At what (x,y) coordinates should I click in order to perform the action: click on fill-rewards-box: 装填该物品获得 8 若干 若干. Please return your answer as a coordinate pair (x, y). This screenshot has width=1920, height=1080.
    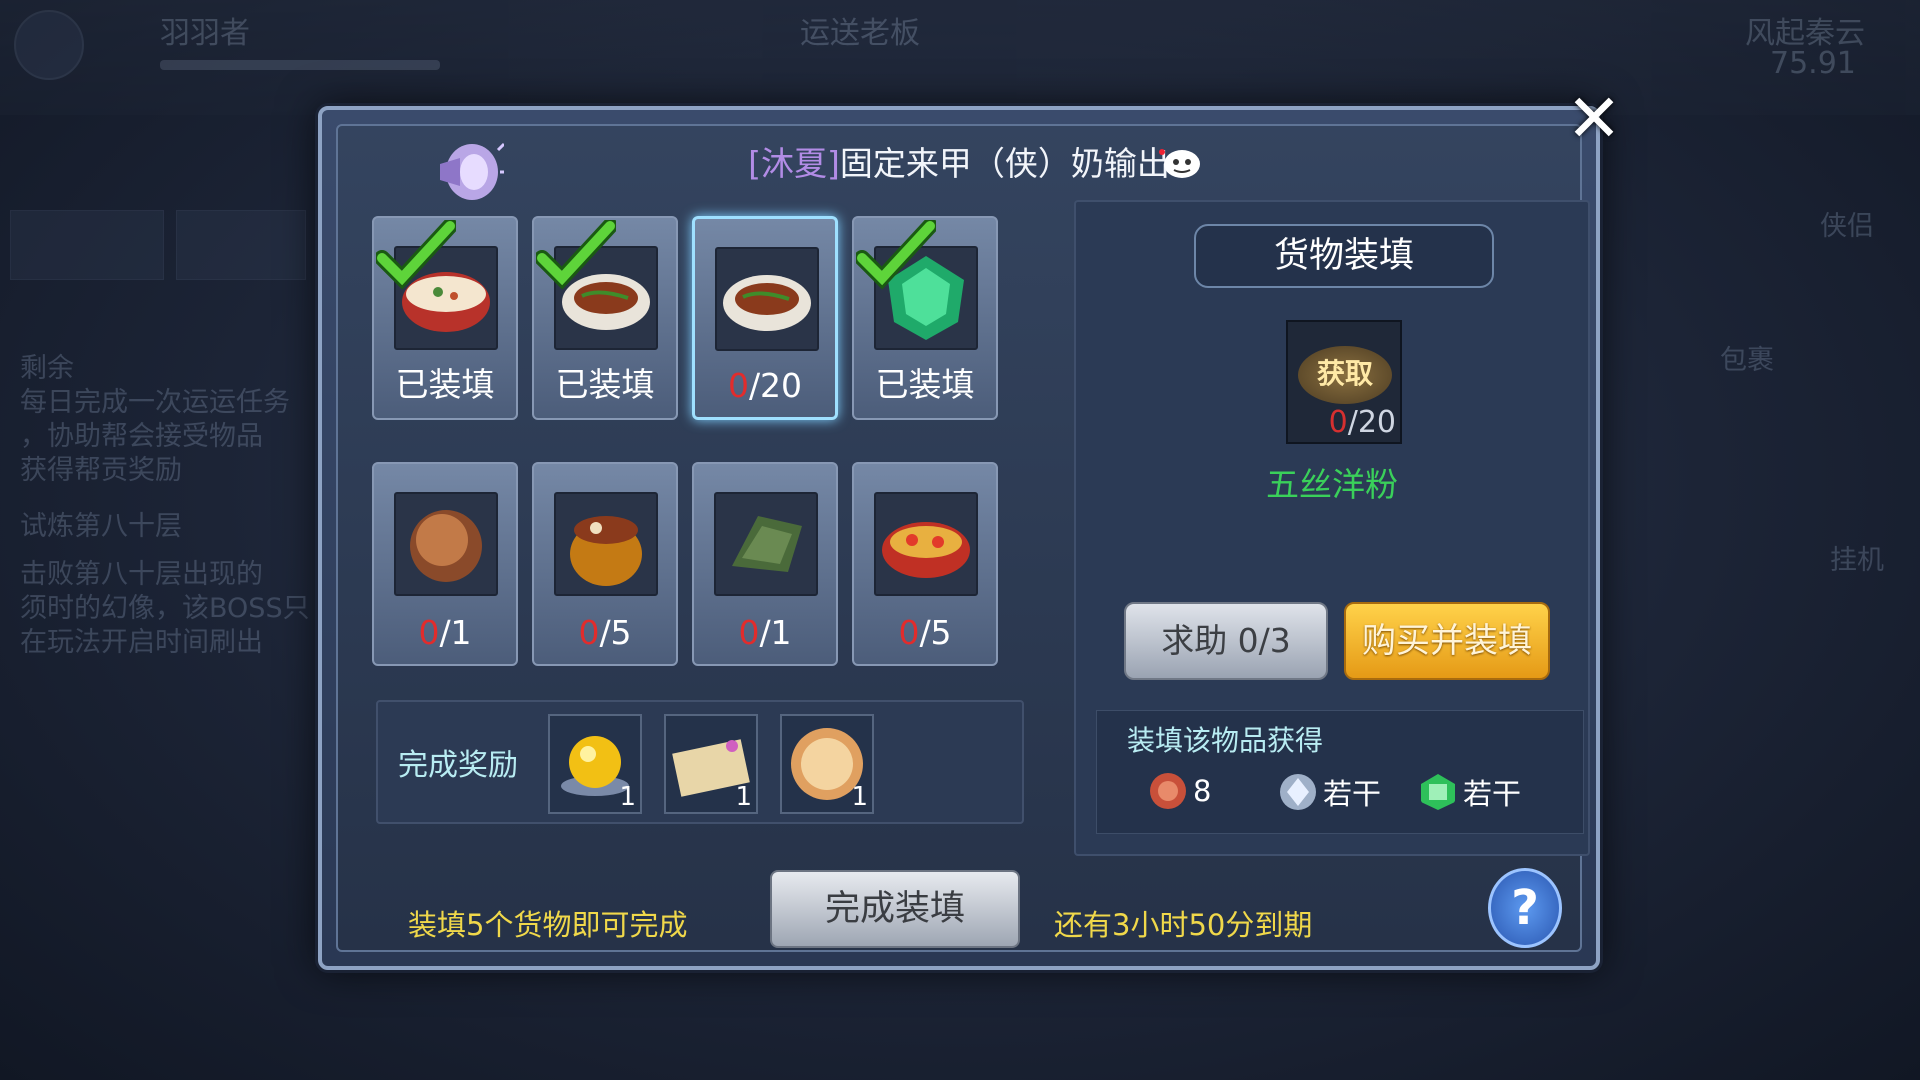
    Looking at the image, I should click on (1340, 772).